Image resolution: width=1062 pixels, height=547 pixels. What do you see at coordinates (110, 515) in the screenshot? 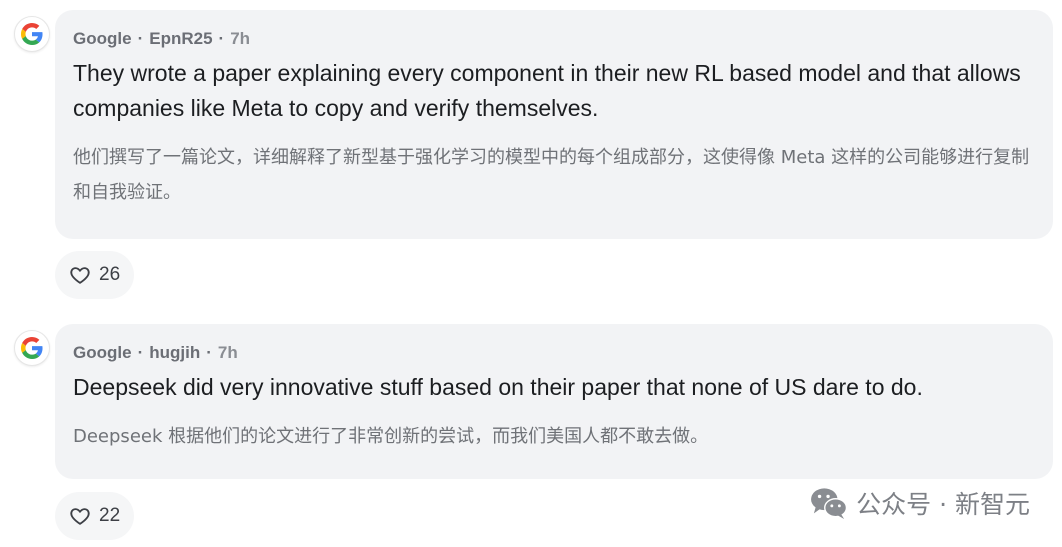
I see `like-count: 22` at bounding box center [110, 515].